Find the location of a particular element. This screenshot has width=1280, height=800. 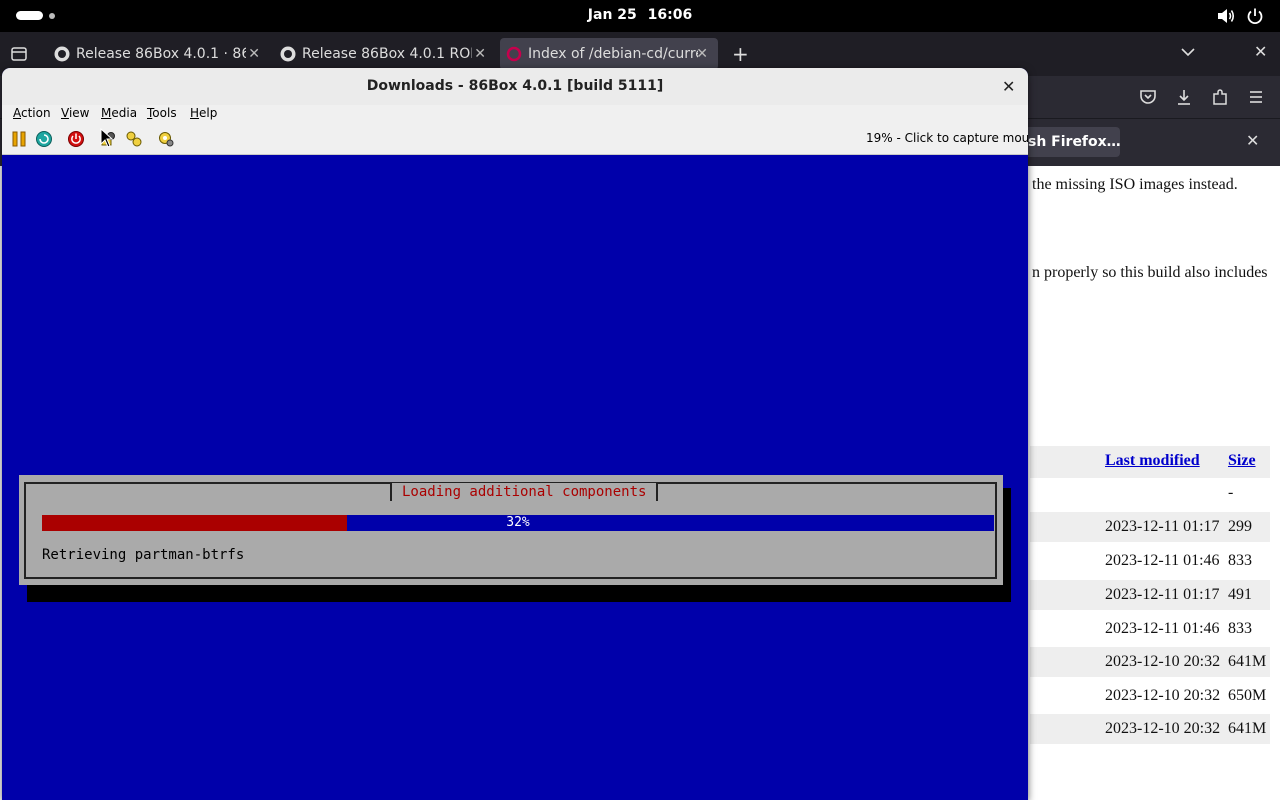

toolbar: 19% - Click to capture mouse is located at coordinates (515, 139).